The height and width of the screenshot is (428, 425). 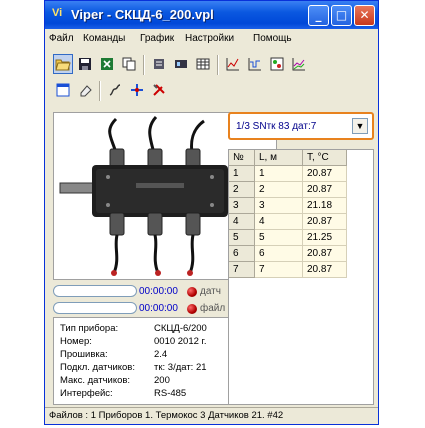 What do you see at coordinates (242, 270) in the screenshot?
I see `row-number: 7` at bounding box center [242, 270].